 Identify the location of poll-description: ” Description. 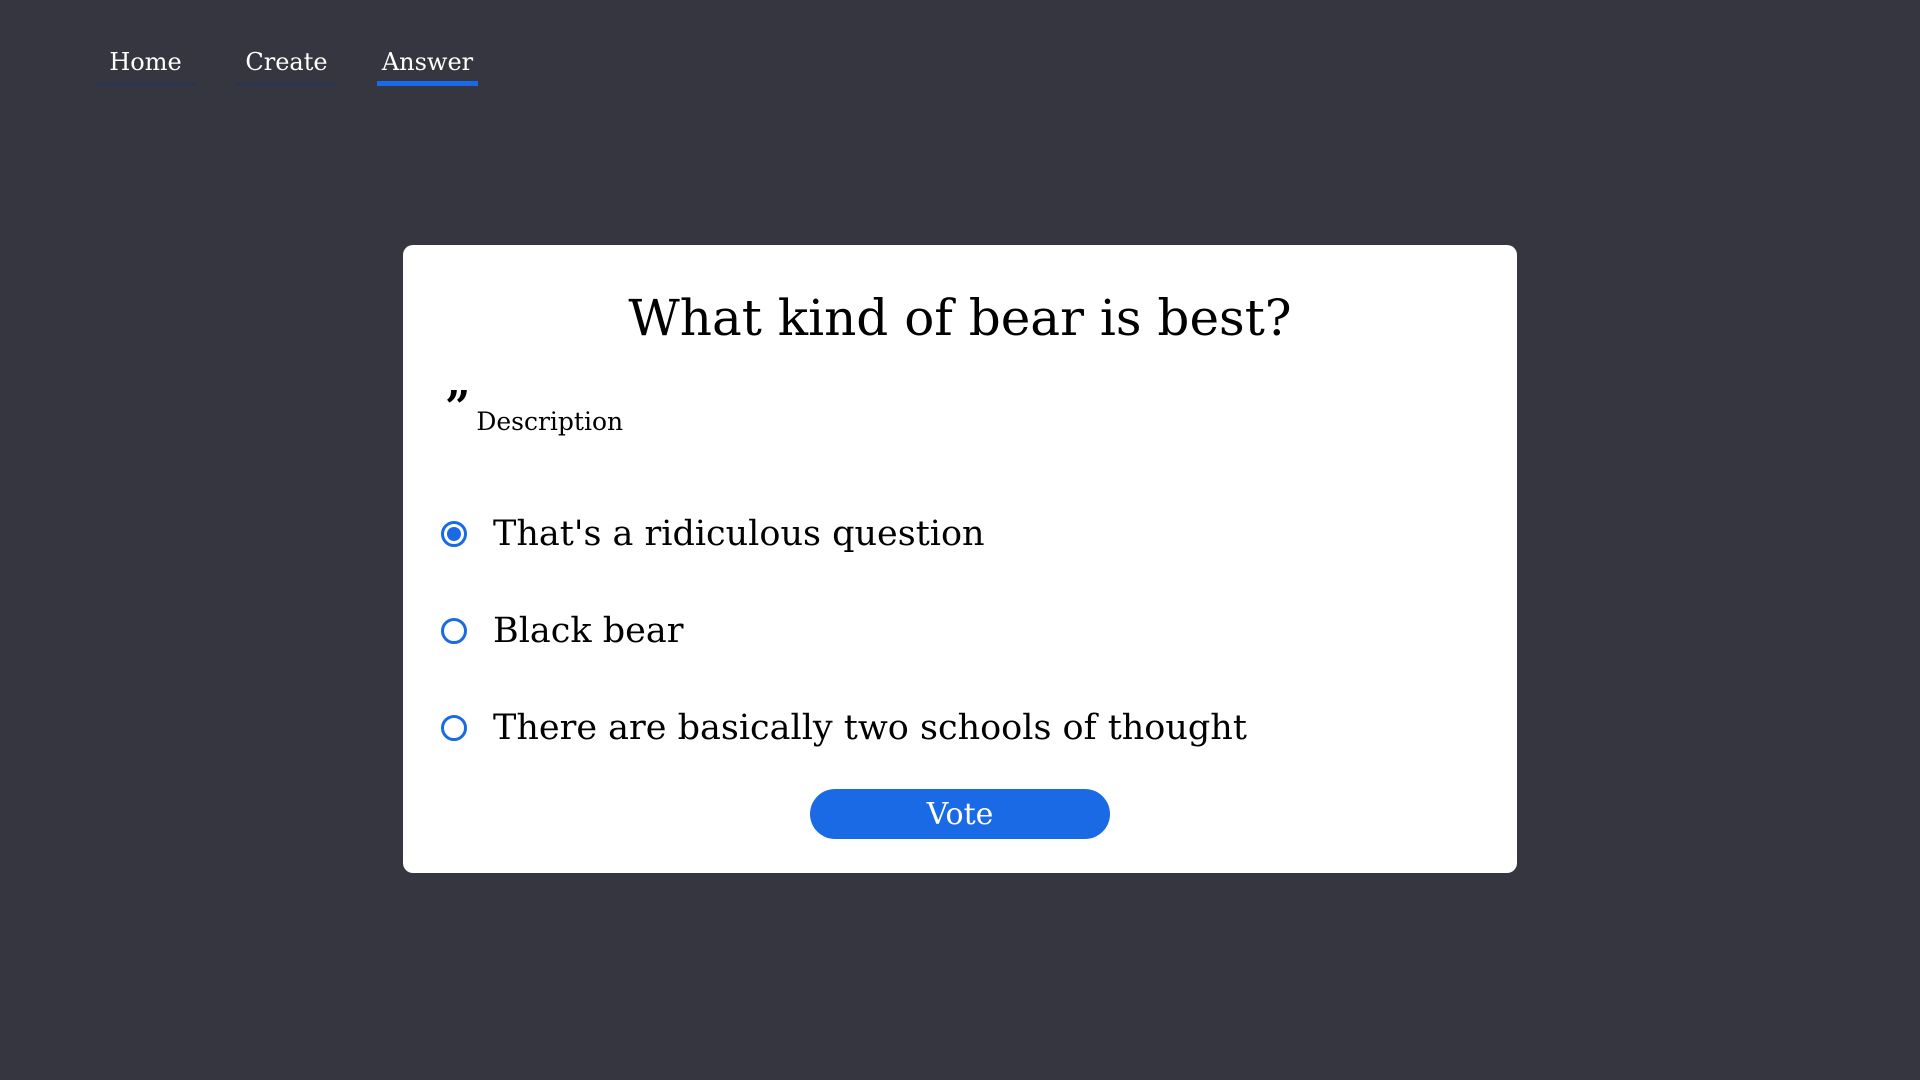
(534, 409).